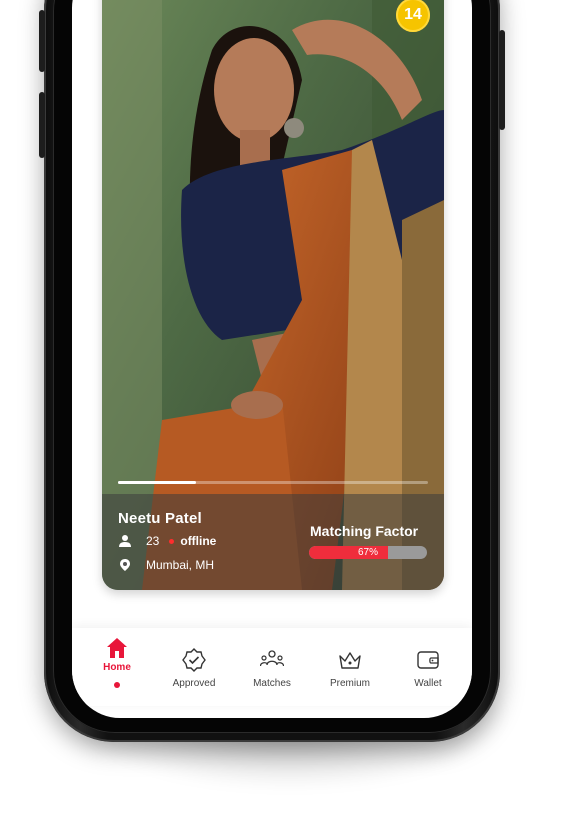  I want to click on location-row: Mumbai, MH, so click(166, 565).